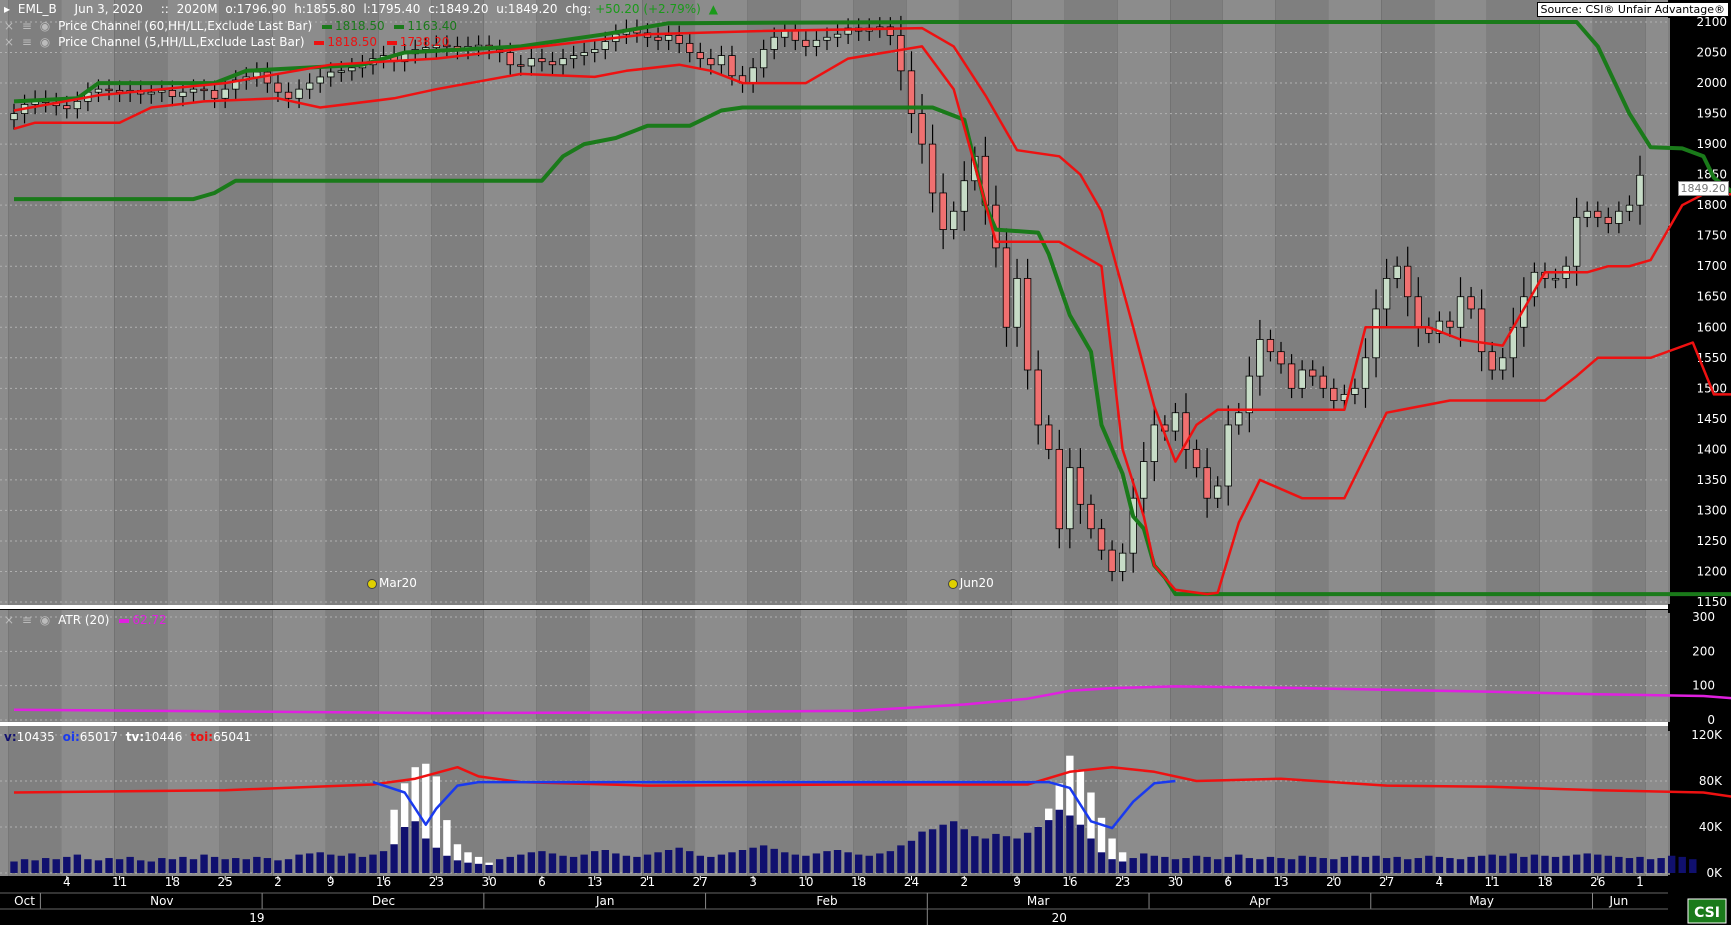 Image resolution: width=1731 pixels, height=925 pixels. Describe the element at coordinates (172, 882) in the screenshot. I see `x-axis-day-tick: 18` at that location.